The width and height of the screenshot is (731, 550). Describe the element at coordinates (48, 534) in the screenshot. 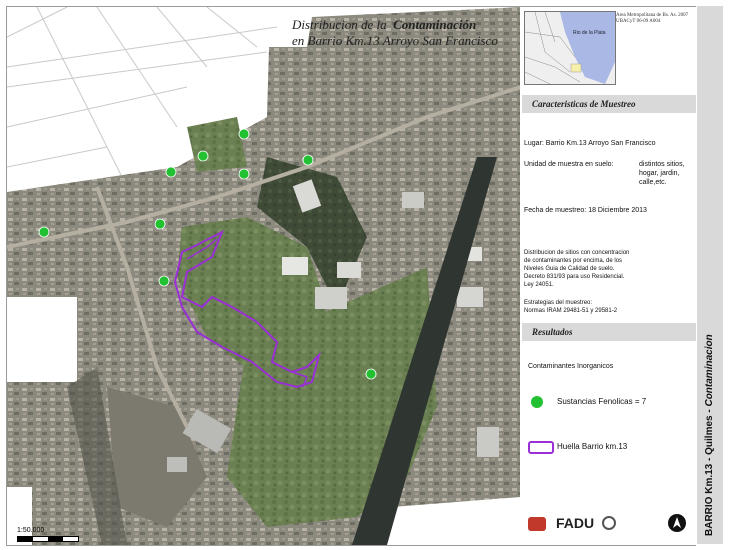

I see `scale-bar: 1:50.000` at that location.